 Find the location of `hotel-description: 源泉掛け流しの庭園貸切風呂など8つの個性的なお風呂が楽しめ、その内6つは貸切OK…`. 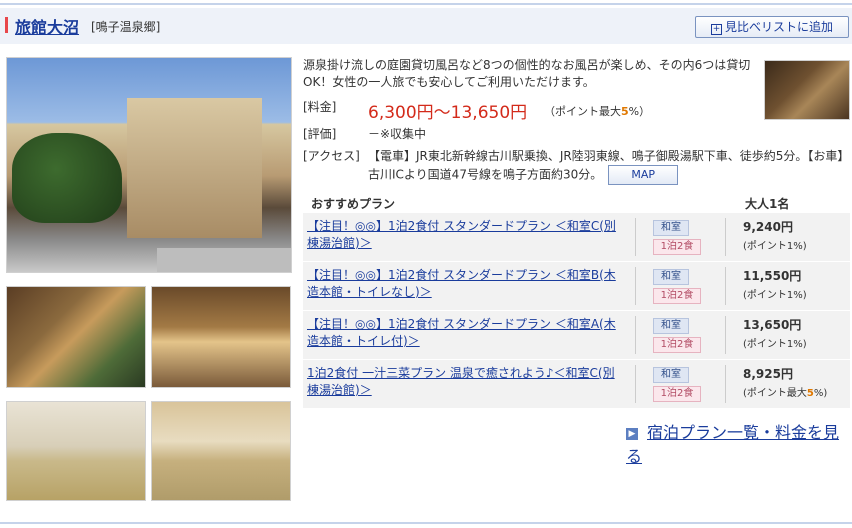

hotel-description: 源泉掛け流しの庭園貸切風呂など8つの個性的なお風呂が楽しめ、その内6つは貸切OK… is located at coordinates (527, 73).